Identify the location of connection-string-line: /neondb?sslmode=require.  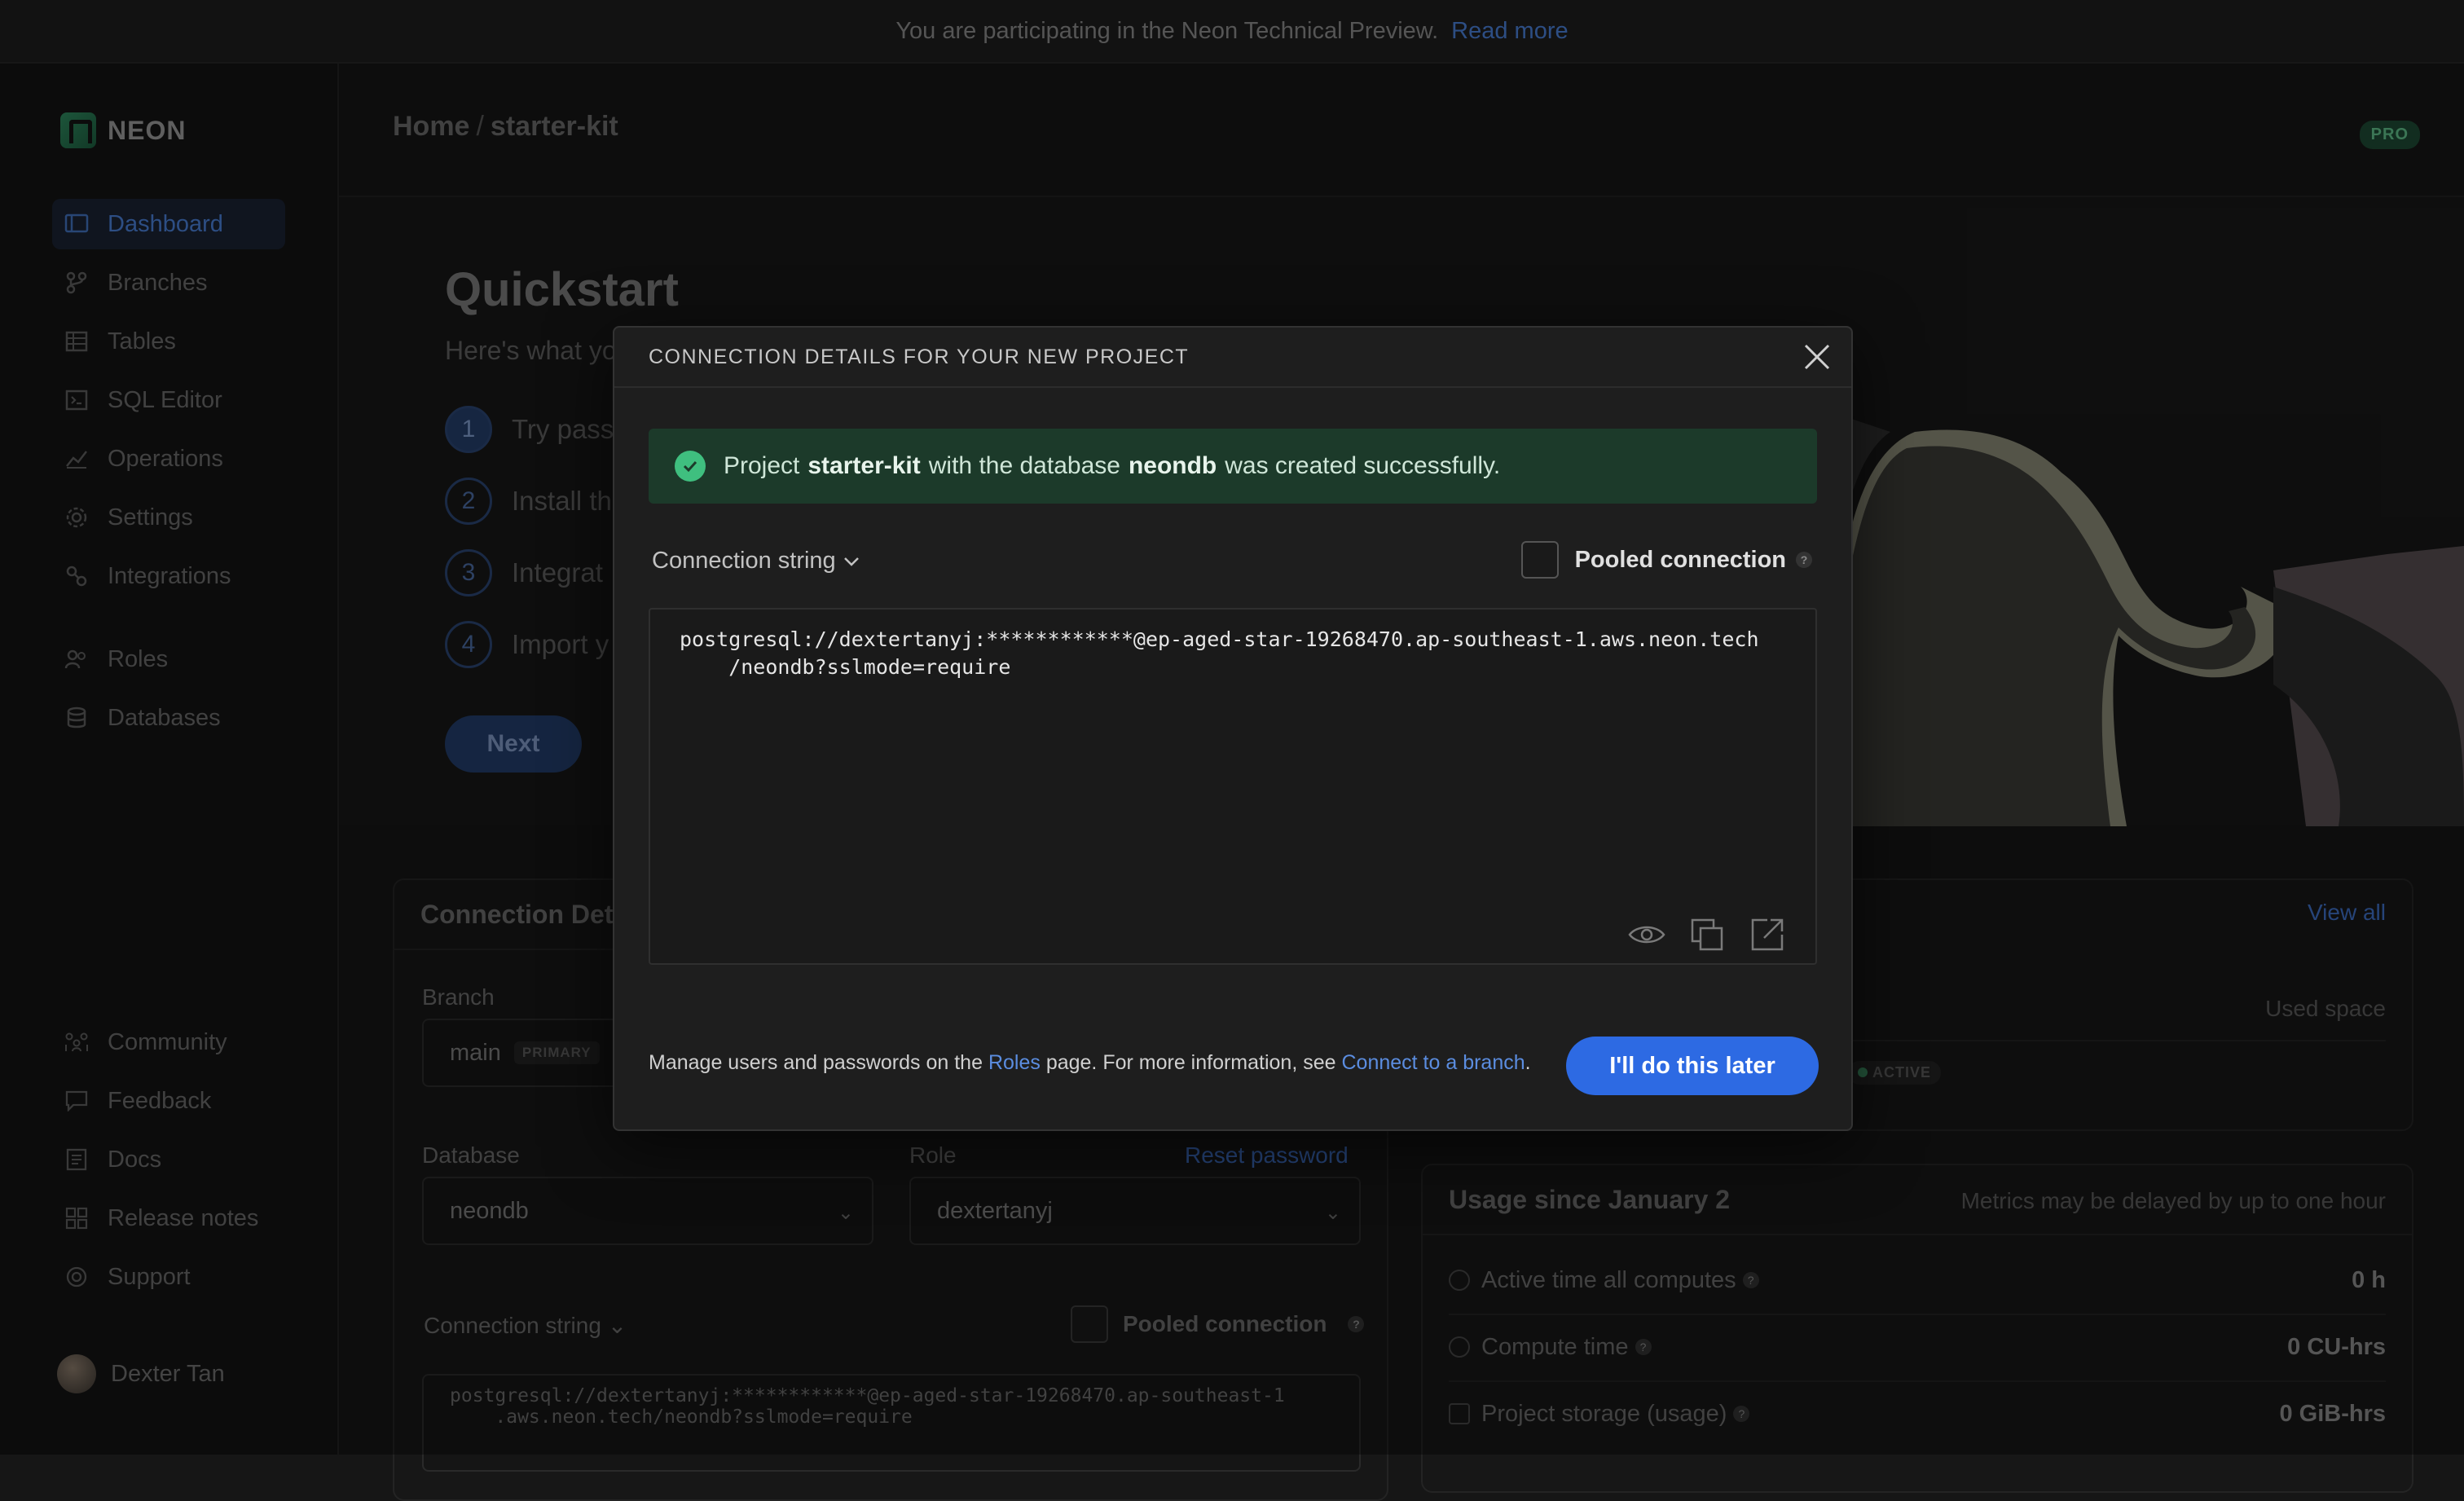
(845, 667).